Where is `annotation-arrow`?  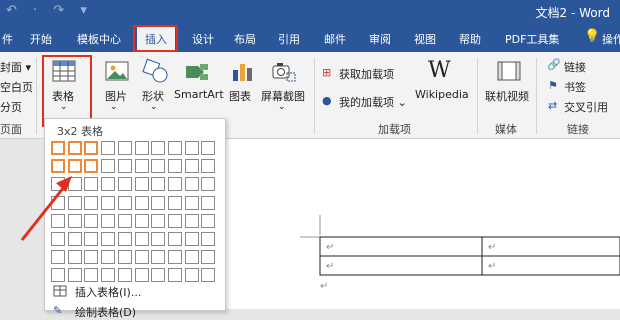 annotation-arrow is located at coordinates (46, 208).